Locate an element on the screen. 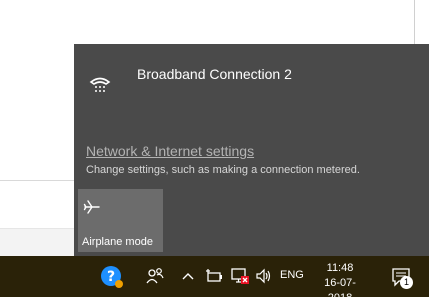 The image size is (429, 306). clock-time: 11:48 is located at coordinates (340, 268).